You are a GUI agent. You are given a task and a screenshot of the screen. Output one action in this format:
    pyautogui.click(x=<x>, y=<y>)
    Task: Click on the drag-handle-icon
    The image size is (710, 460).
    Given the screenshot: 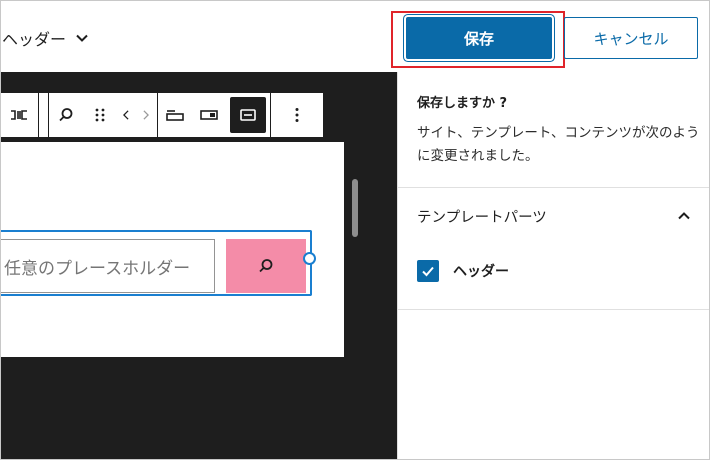 What is the action you would take?
    pyautogui.click(x=100, y=115)
    